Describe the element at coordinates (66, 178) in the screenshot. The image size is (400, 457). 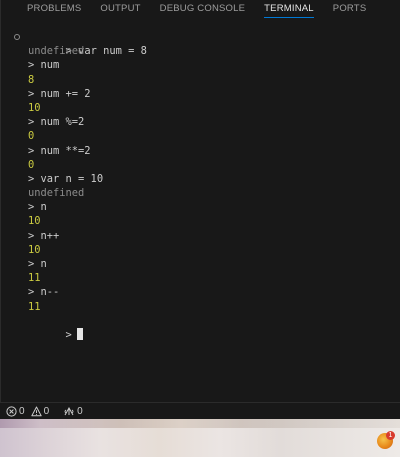
I see `terminal-input-line: > var n = 10` at that location.